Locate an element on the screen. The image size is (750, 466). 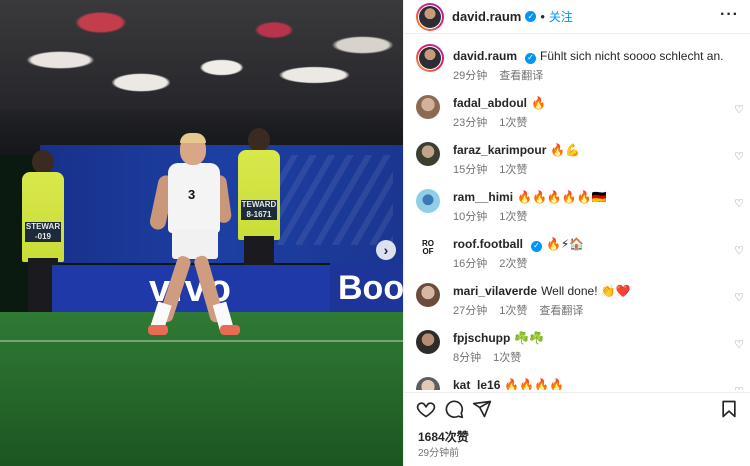
pitch-line is located at coordinates (201, 341).